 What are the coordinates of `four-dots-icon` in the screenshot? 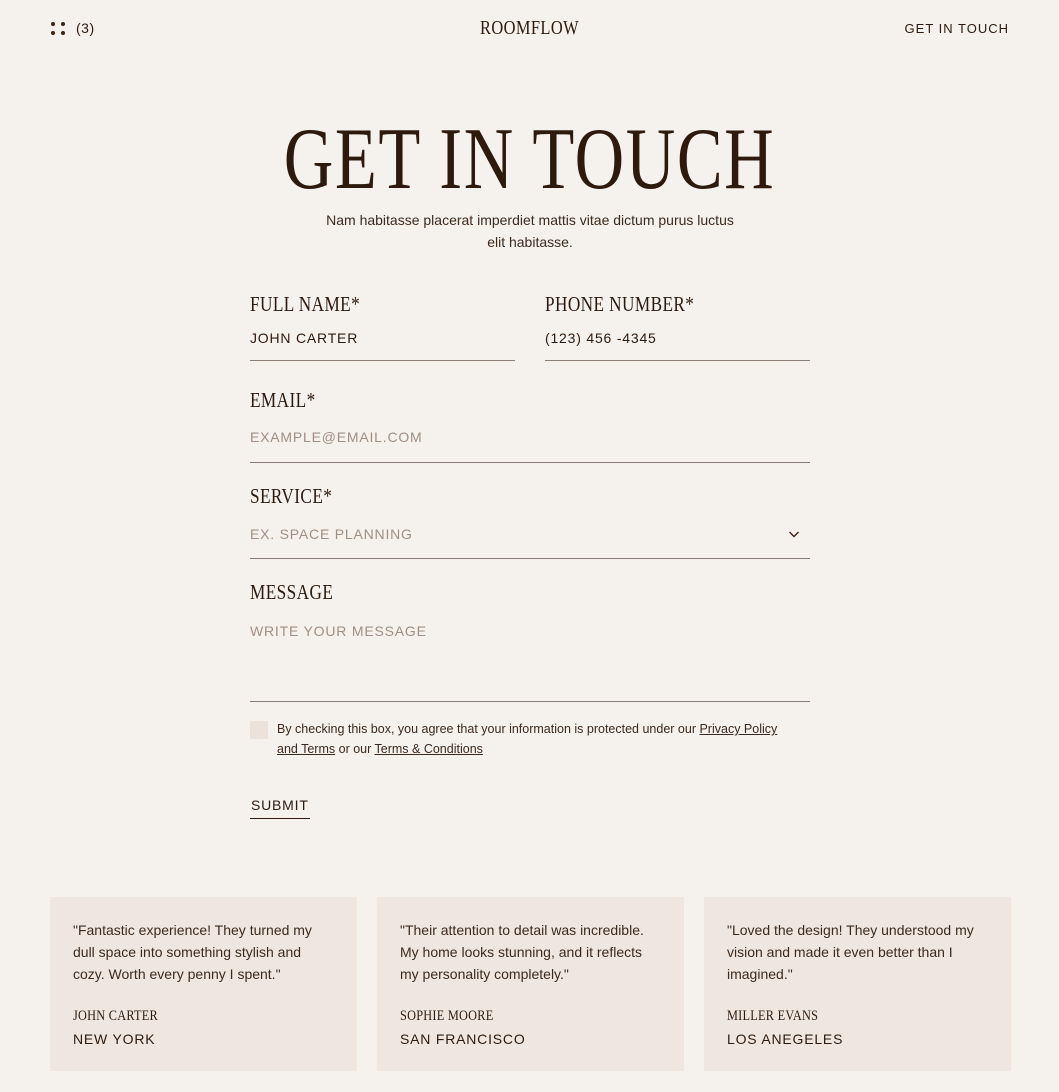 It's located at (58, 28).